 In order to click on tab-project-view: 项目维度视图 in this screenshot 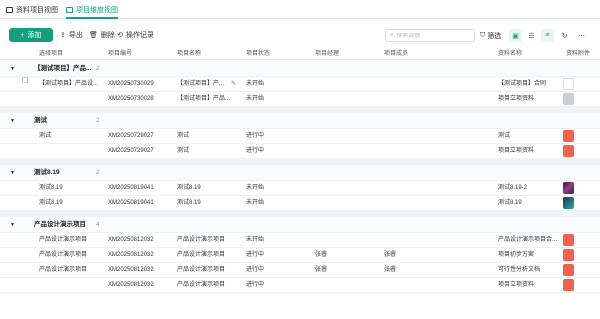, I will do `click(92, 11)`.